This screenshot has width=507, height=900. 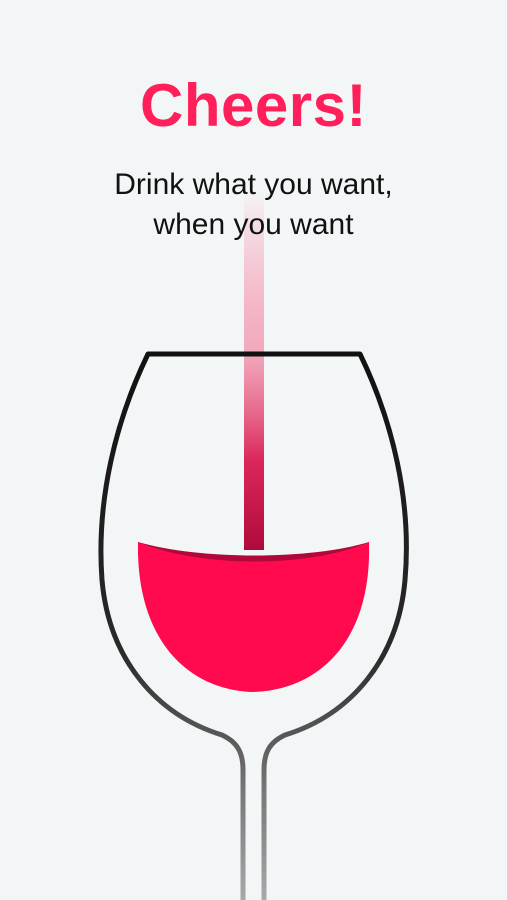 I want to click on wine-liquid, so click(x=253, y=617).